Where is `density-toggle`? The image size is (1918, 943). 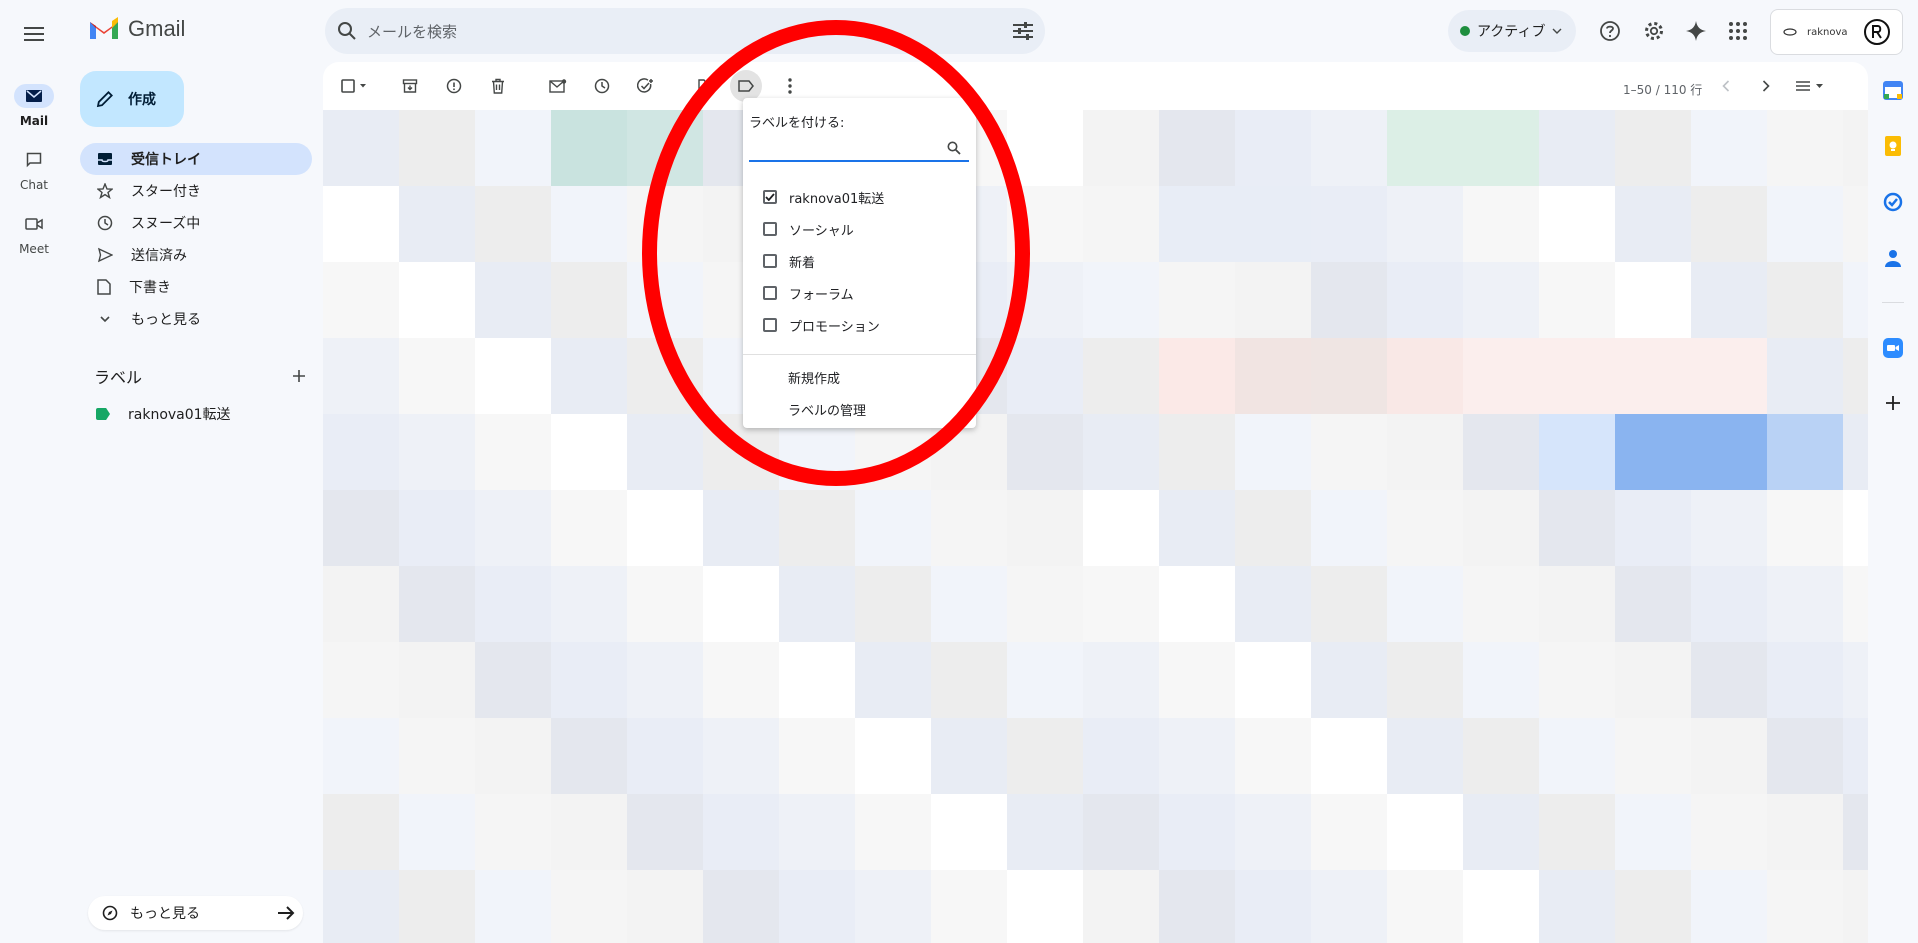
density-toggle is located at coordinates (1811, 86).